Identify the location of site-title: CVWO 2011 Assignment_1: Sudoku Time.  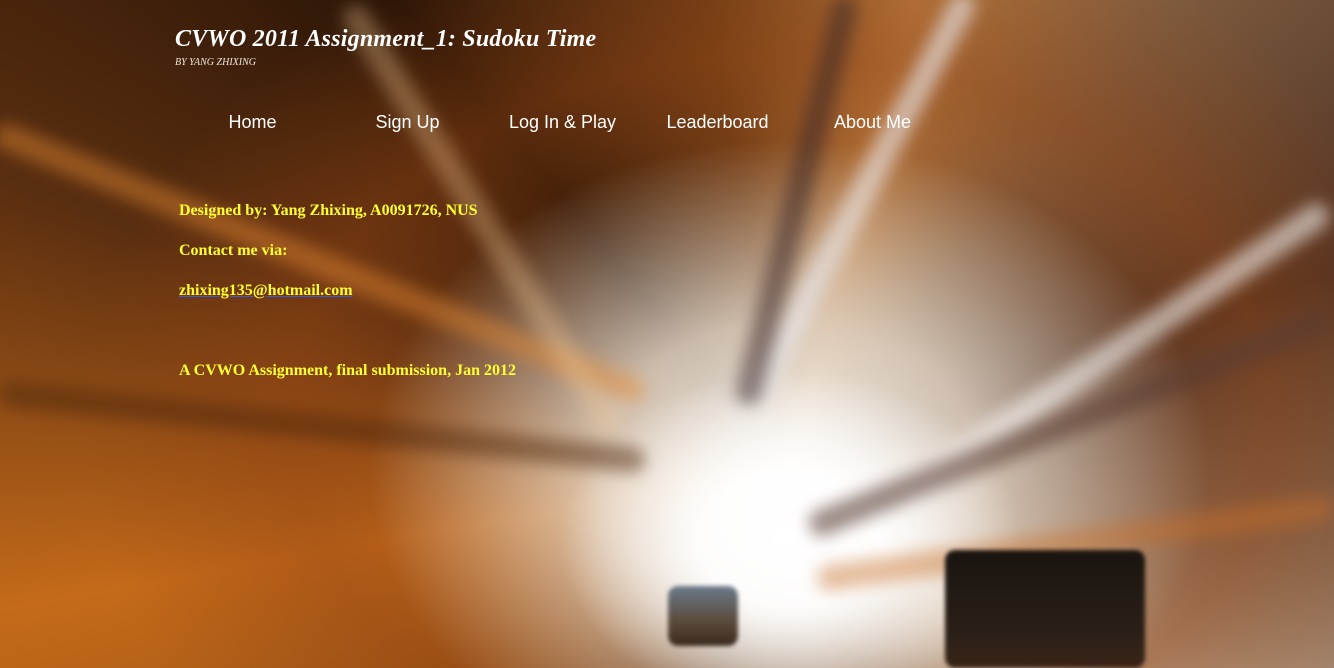
(386, 39).